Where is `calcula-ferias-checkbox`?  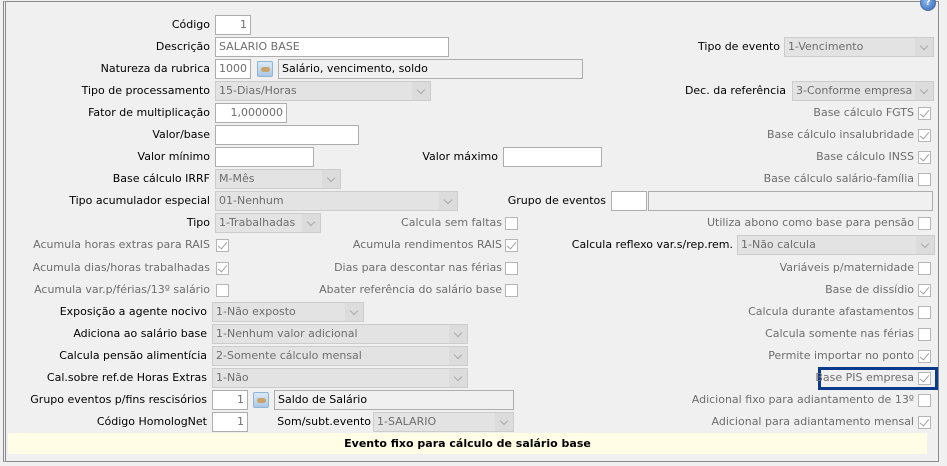 calcula-ferias-checkbox is located at coordinates (924, 334).